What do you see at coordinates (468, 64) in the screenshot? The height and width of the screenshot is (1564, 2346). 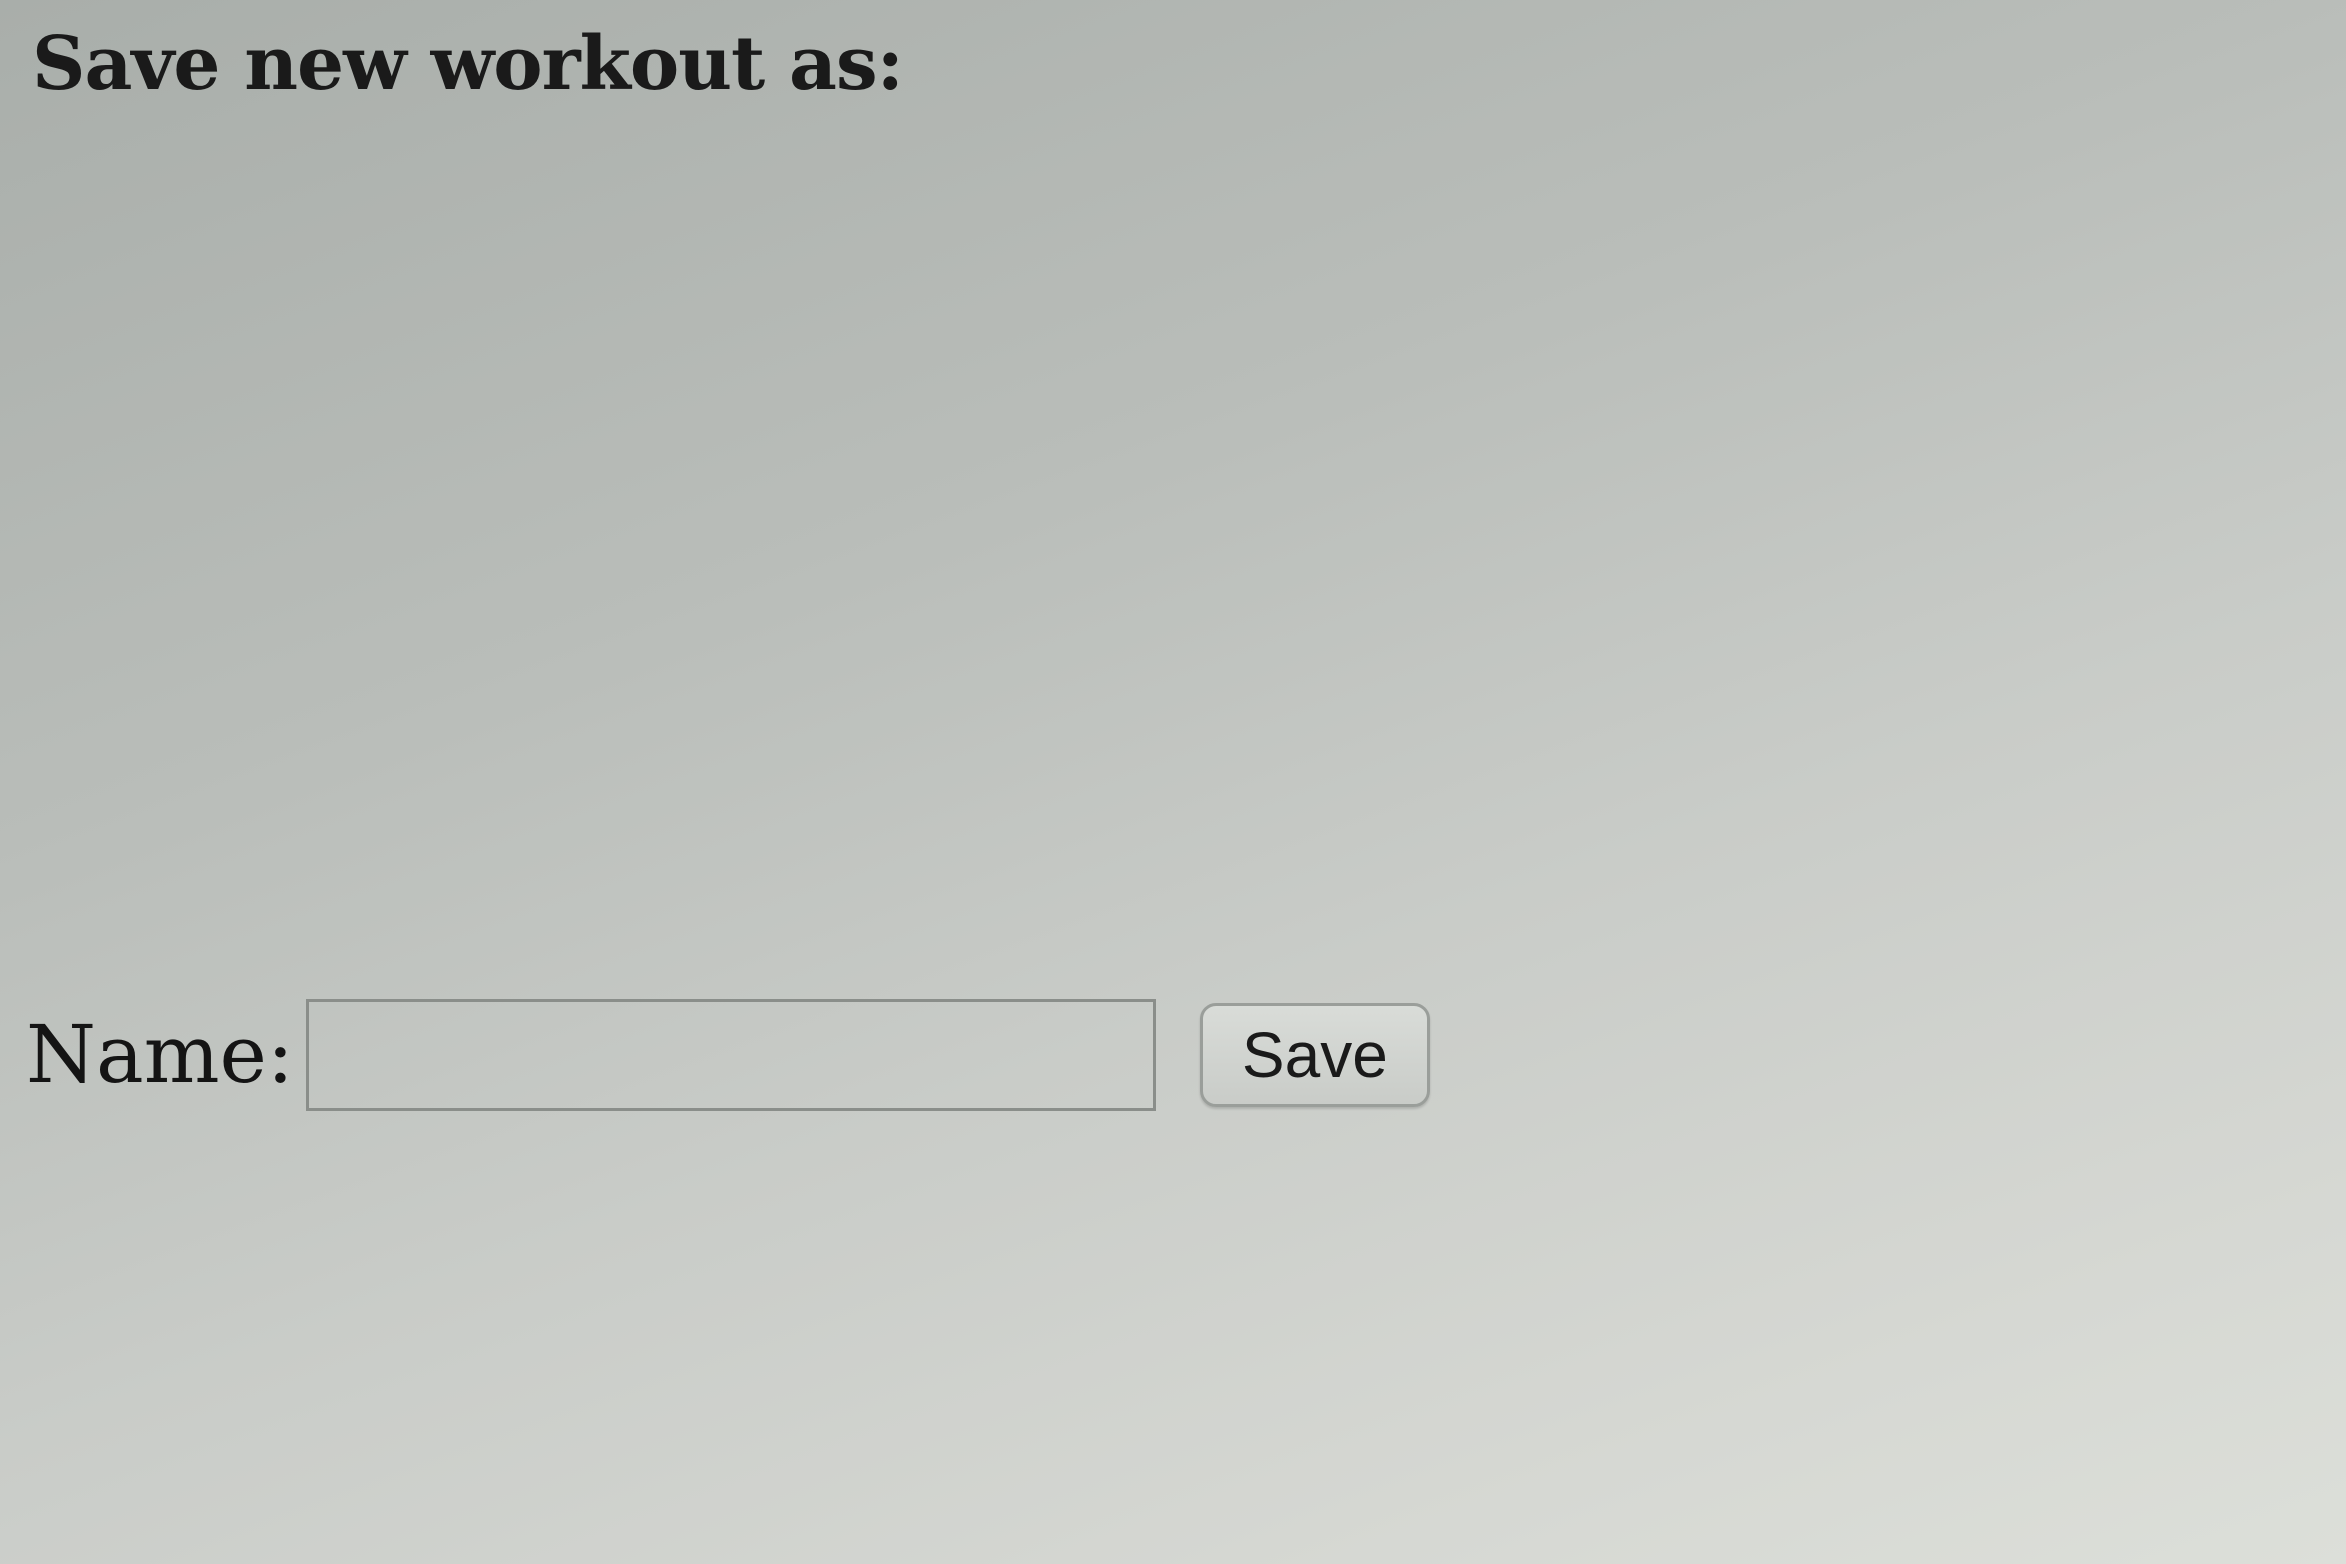 I see `page-title: Save new workout as:` at bounding box center [468, 64].